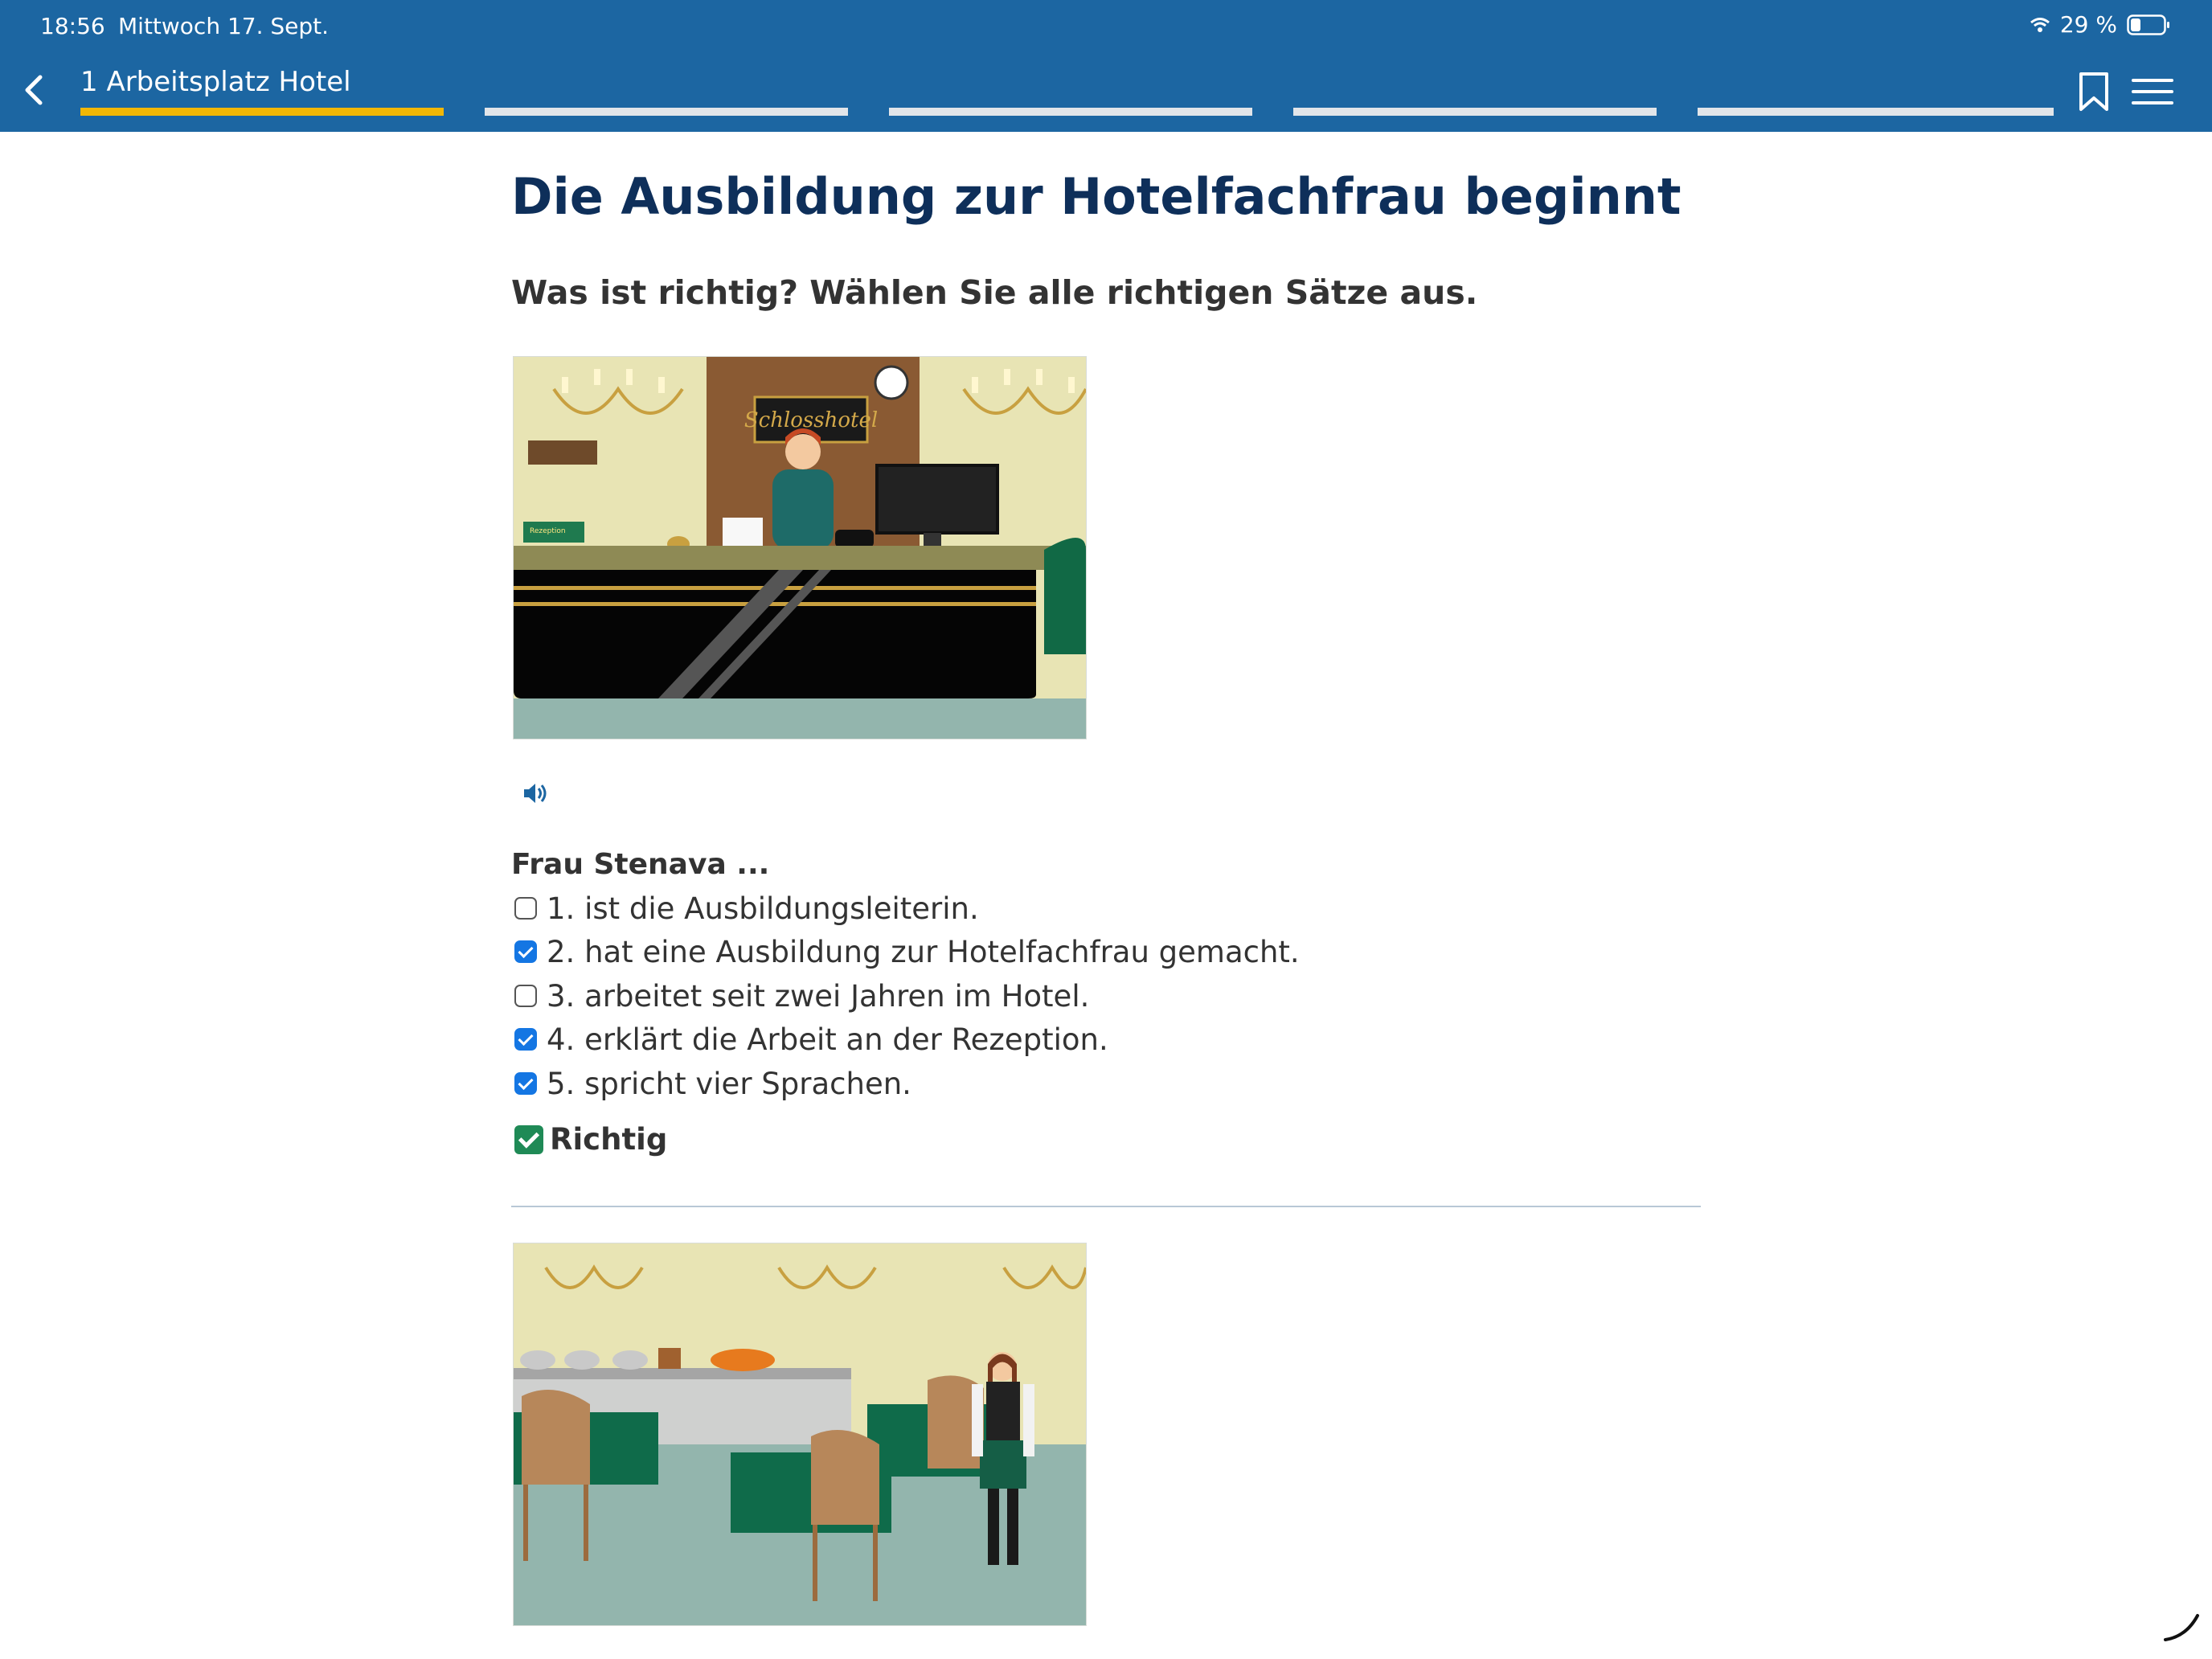 Image resolution: width=2212 pixels, height=1659 pixels. What do you see at coordinates (224, 26) in the screenshot?
I see `status-date: Mittwoch 17. Sept.` at bounding box center [224, 26].